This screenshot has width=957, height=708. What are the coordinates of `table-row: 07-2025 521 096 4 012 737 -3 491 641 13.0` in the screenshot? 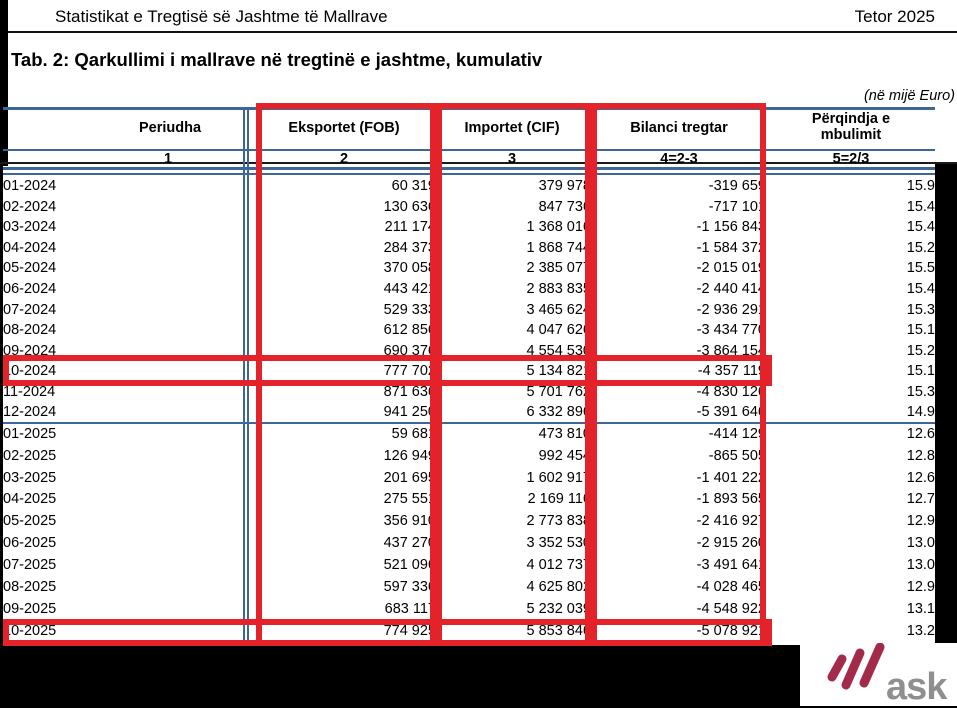 It's located at (469, 565).